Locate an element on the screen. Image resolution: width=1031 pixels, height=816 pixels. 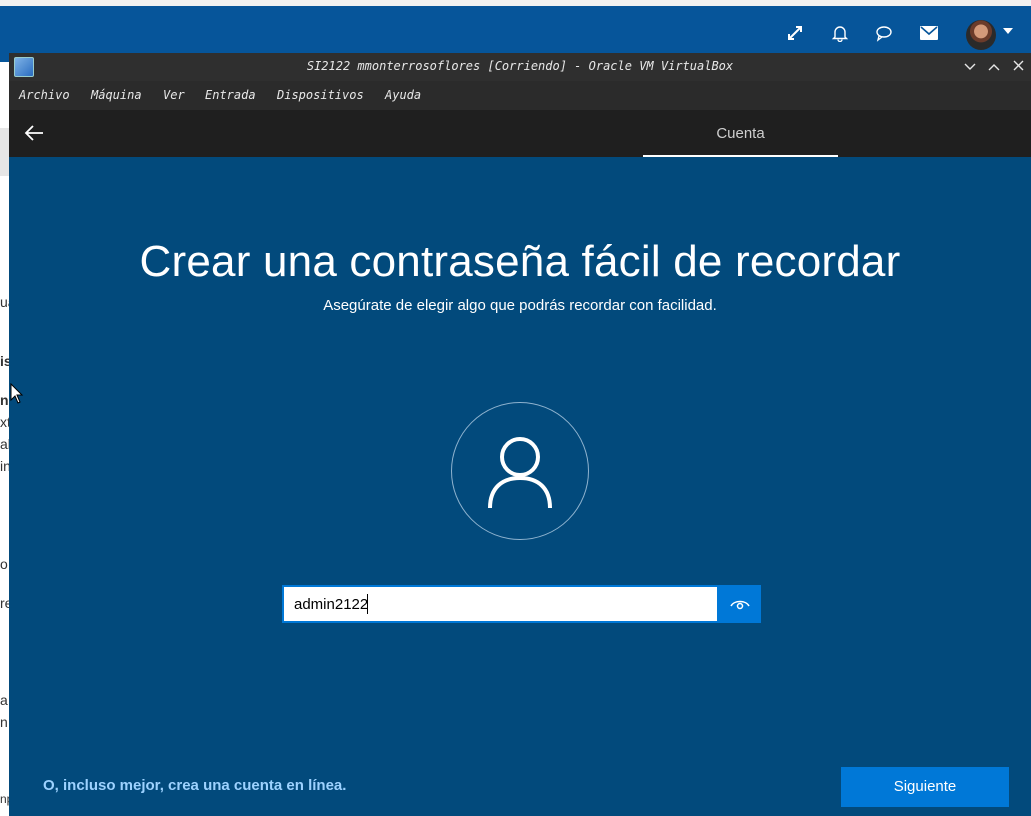
back-arrow-icon is located at coordinates (34, 133).